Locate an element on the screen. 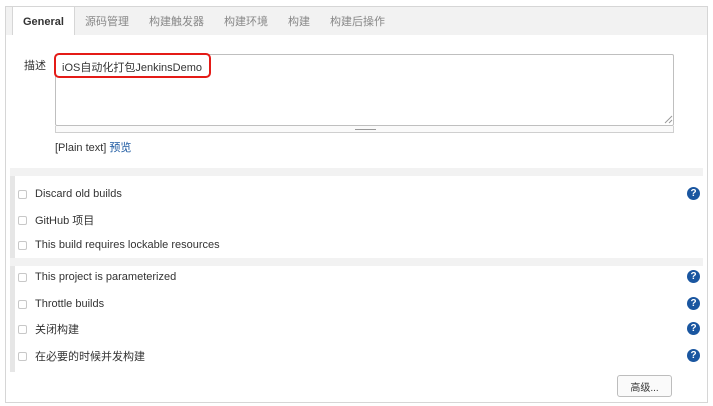  tab-source-control: 源码管理 is located at coordinates (107, 21).